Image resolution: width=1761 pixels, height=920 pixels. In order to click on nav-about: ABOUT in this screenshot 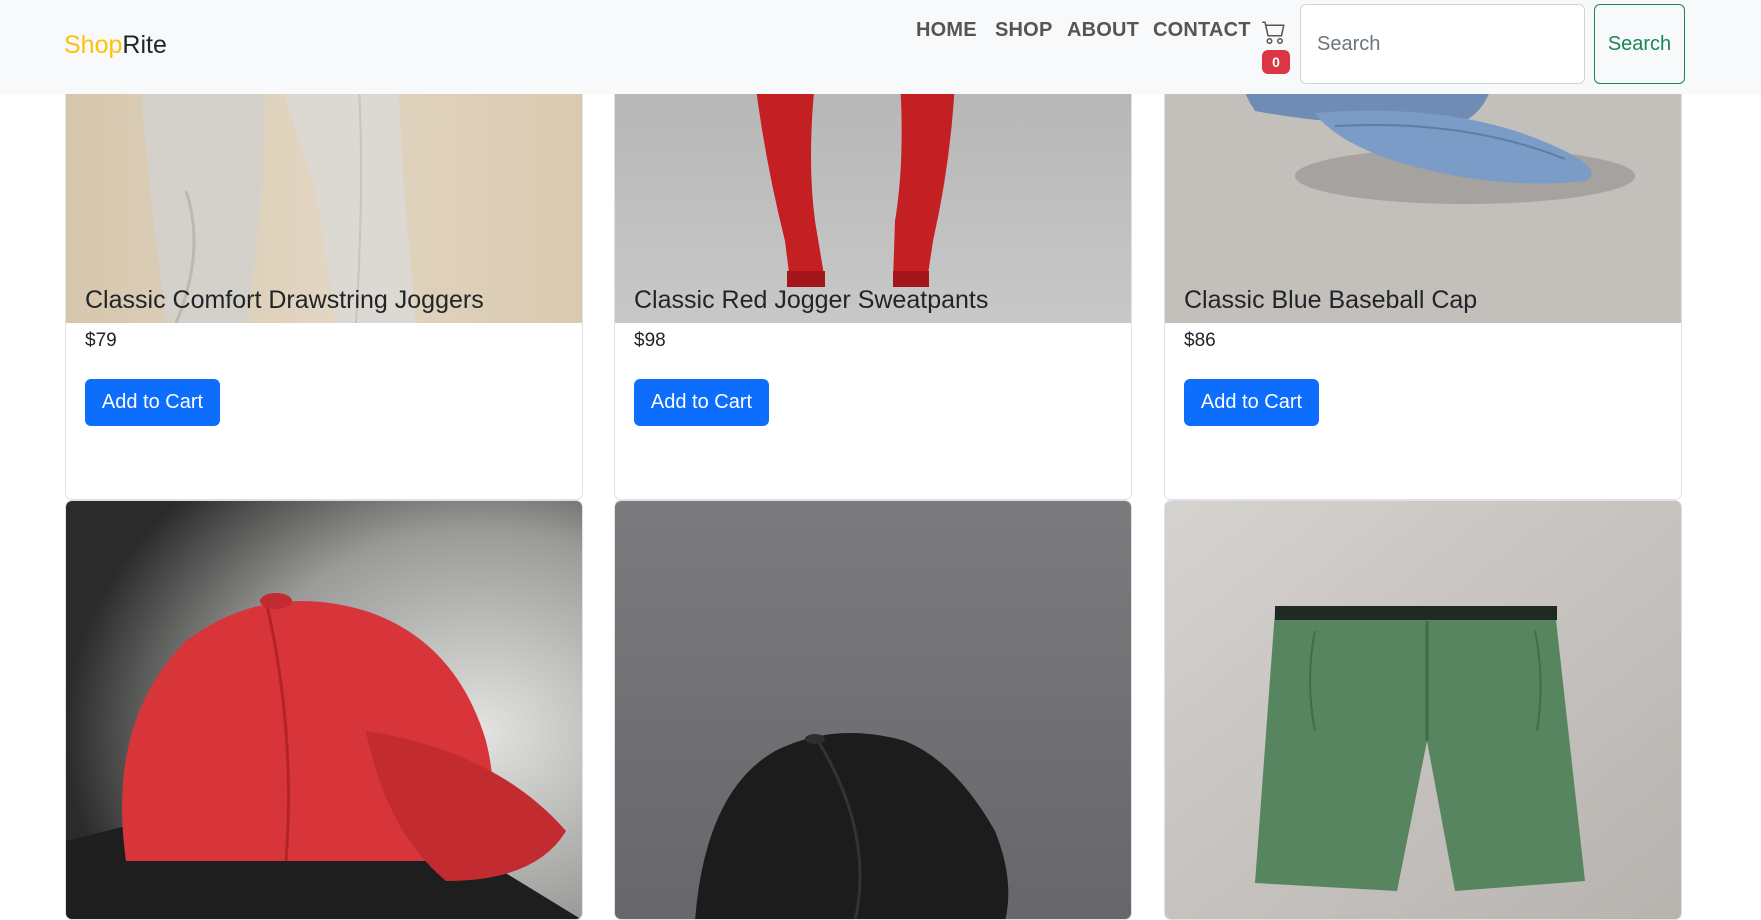, I will do `click(1103, 30)`.